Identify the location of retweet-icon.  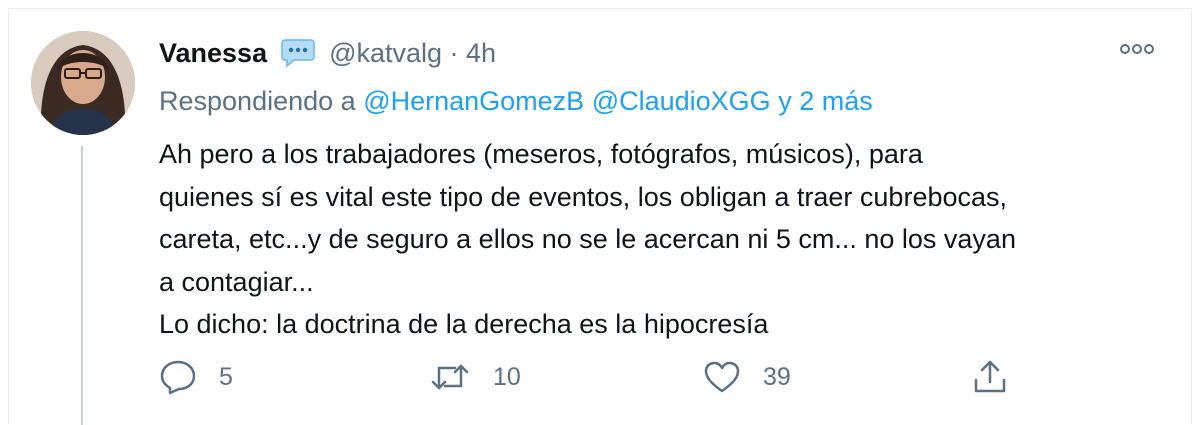
(450, 377).